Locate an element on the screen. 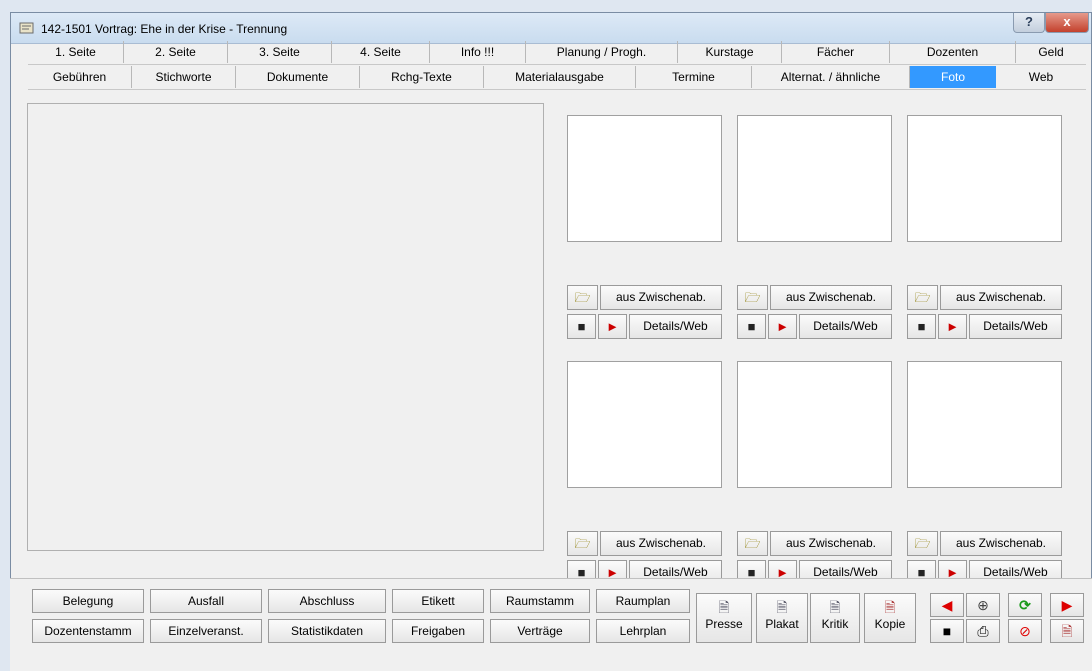 Image resolution: width=1092 pixels, height=671 pixels. statistikdaten-button: Statistikdaten is located at coordinates (327, 631).